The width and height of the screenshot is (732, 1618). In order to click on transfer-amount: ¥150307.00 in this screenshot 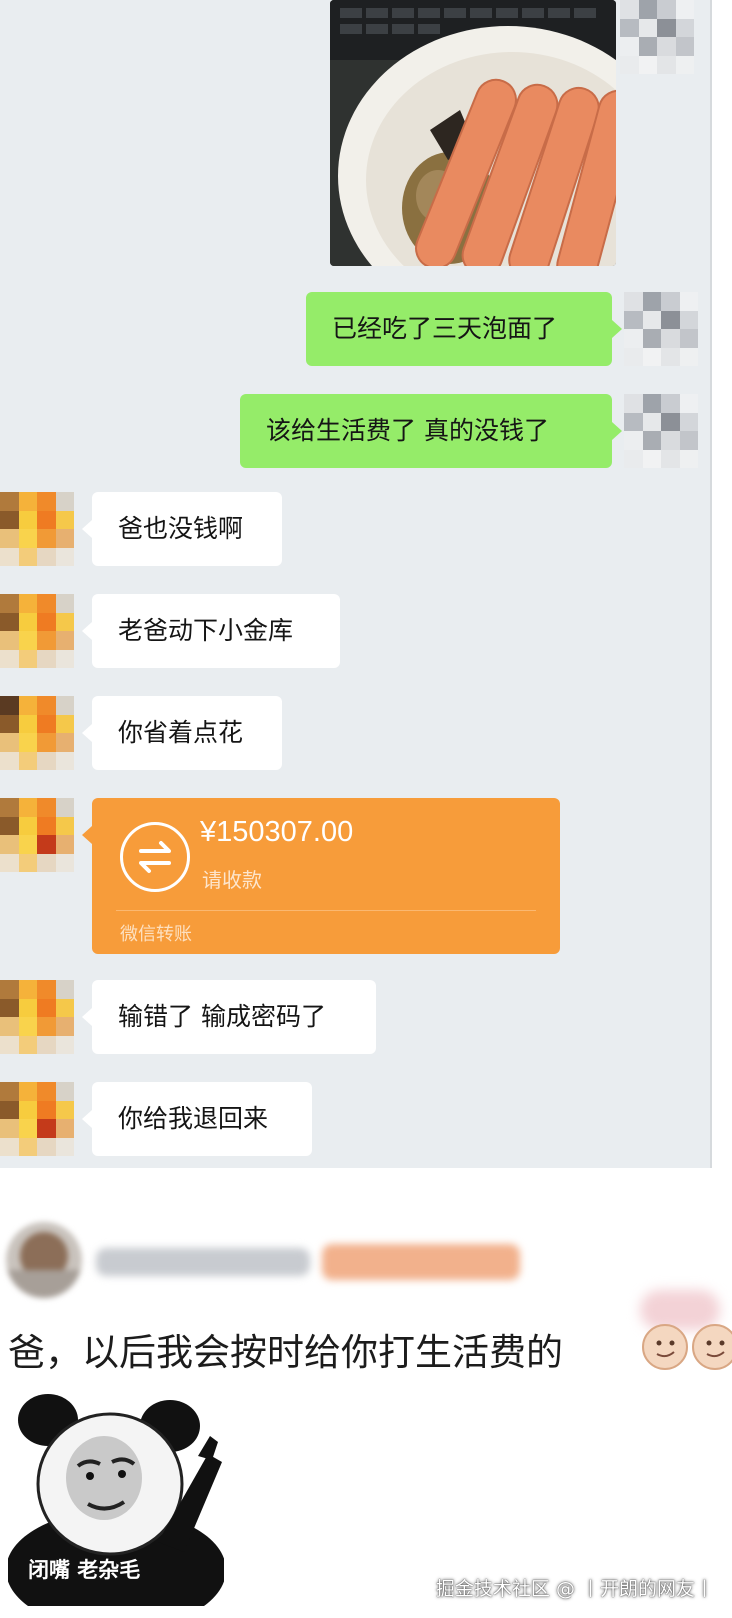, I will do `click(277, 832)`.